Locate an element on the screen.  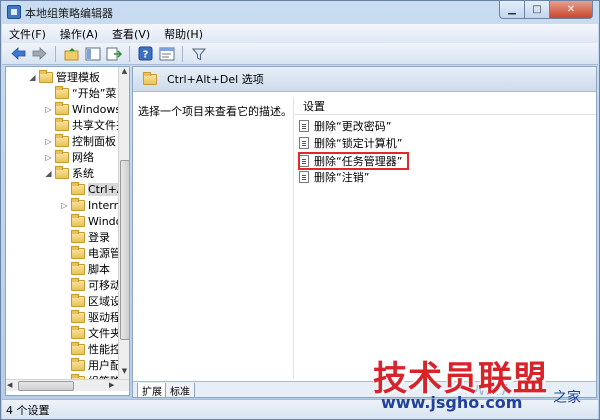
tree-item-windows-file: Windo is located at coordinates (91, 221).